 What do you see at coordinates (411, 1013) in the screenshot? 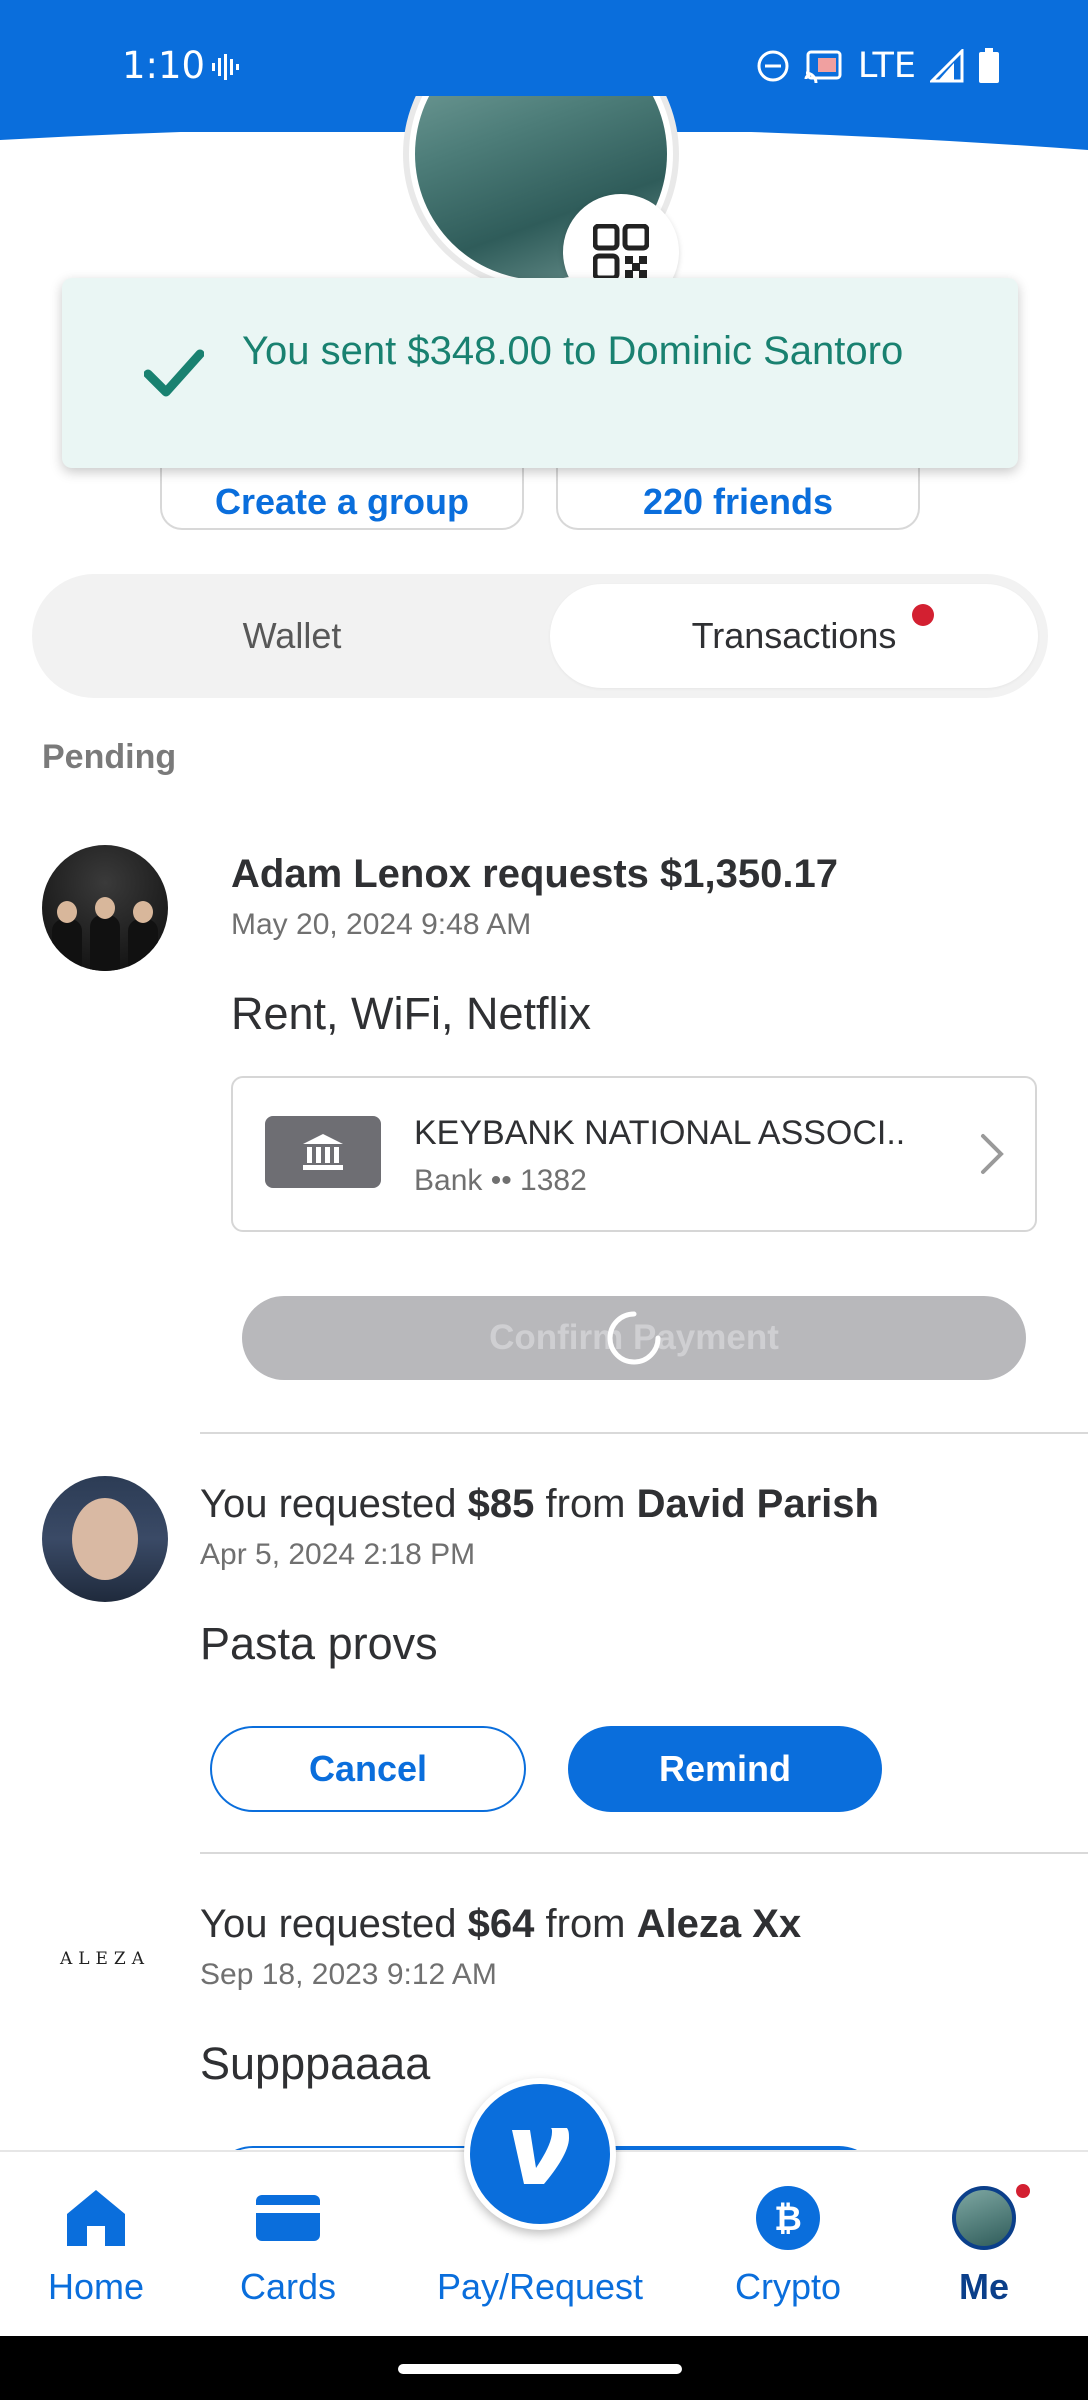
I see `transaction-note: Rent, WiFi, Netflix` at bounding box center [411, 1013].